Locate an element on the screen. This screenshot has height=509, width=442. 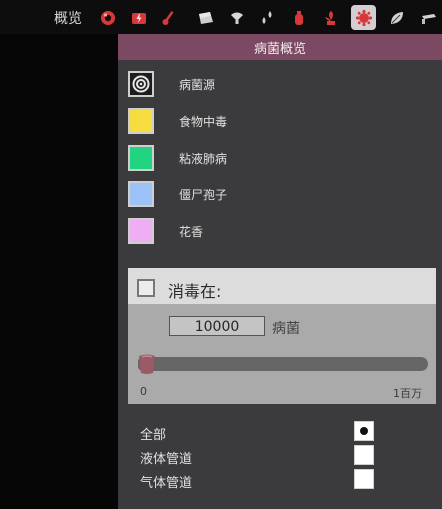
legend-label: 病菌源 is located at coordinates (197, 84).